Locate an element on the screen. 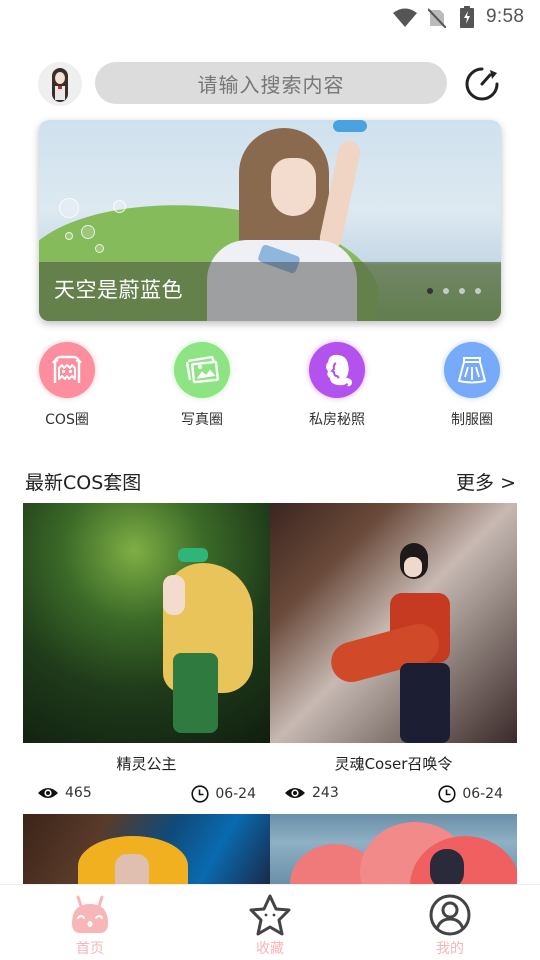  status-bar: 9:58 is located at coordinates (270, 18).